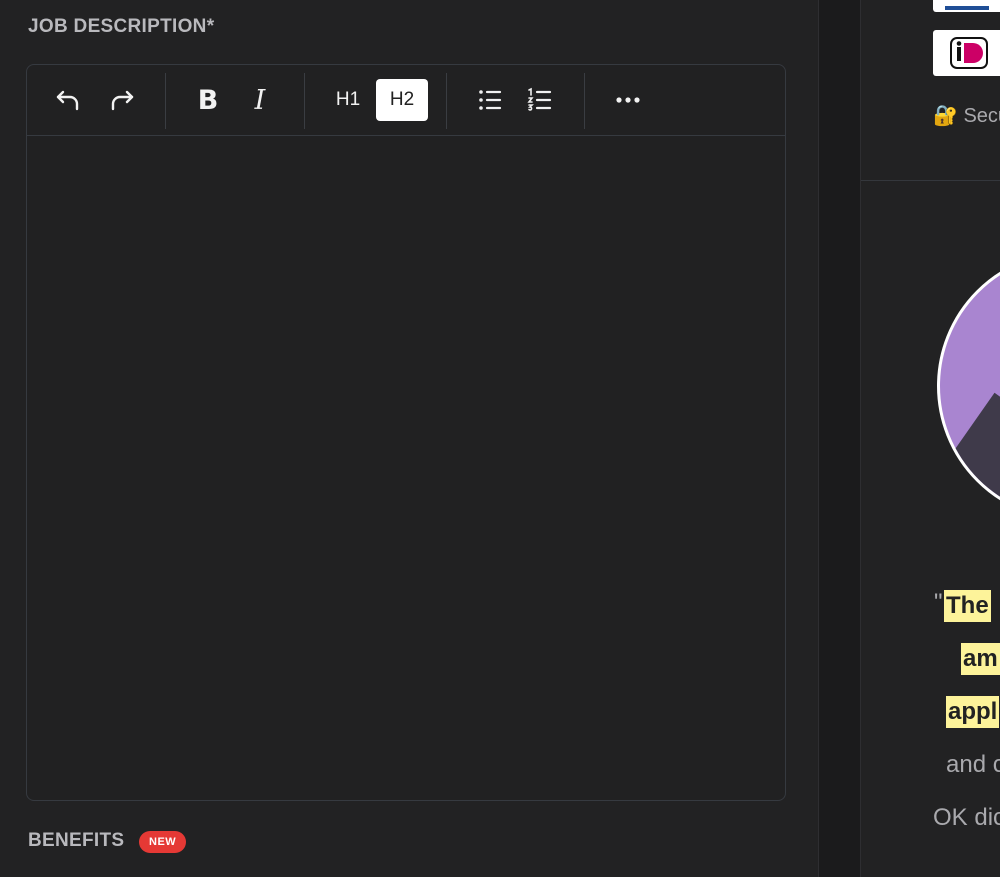  I want to click on heading2-label: H2, so click(402, 99).